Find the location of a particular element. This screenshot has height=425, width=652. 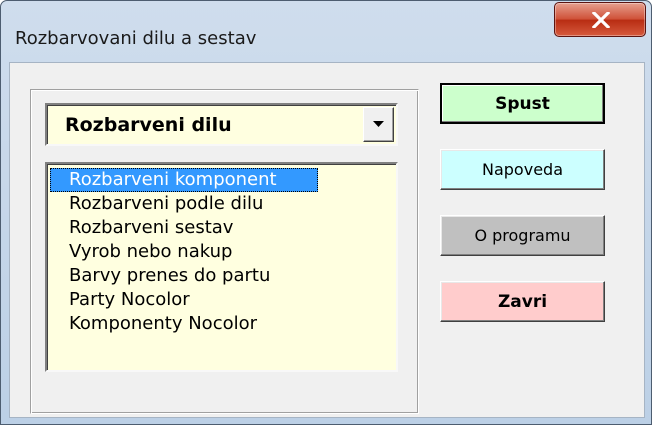

list-item-label: Vyrob nebo nakup is located at coordinates (151, 251).